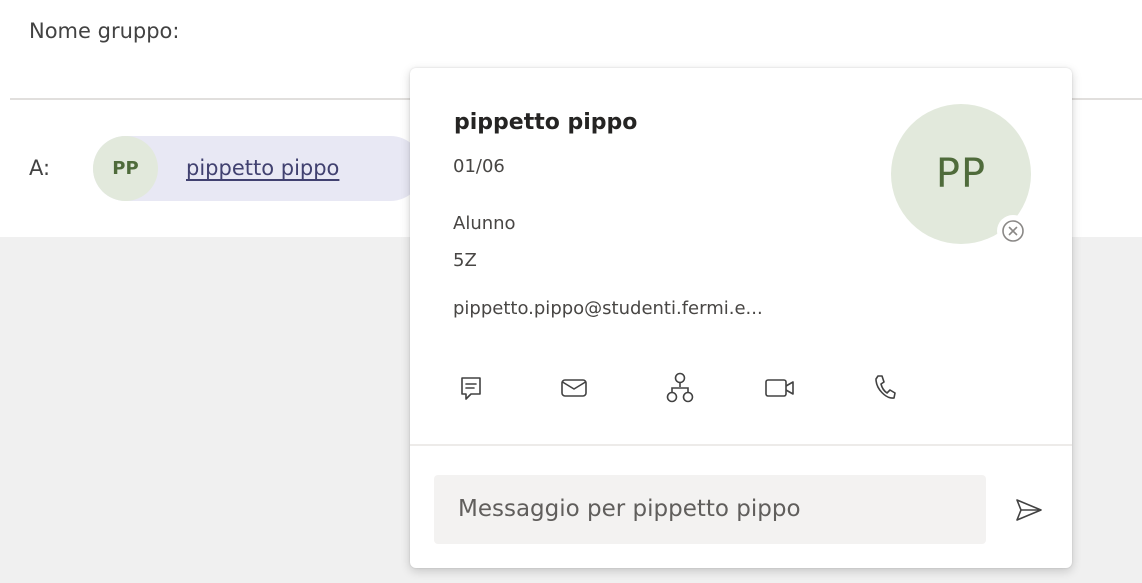 The image size is (1142, 583). I want to click on profile-date: 01/06, so click(479, 166).